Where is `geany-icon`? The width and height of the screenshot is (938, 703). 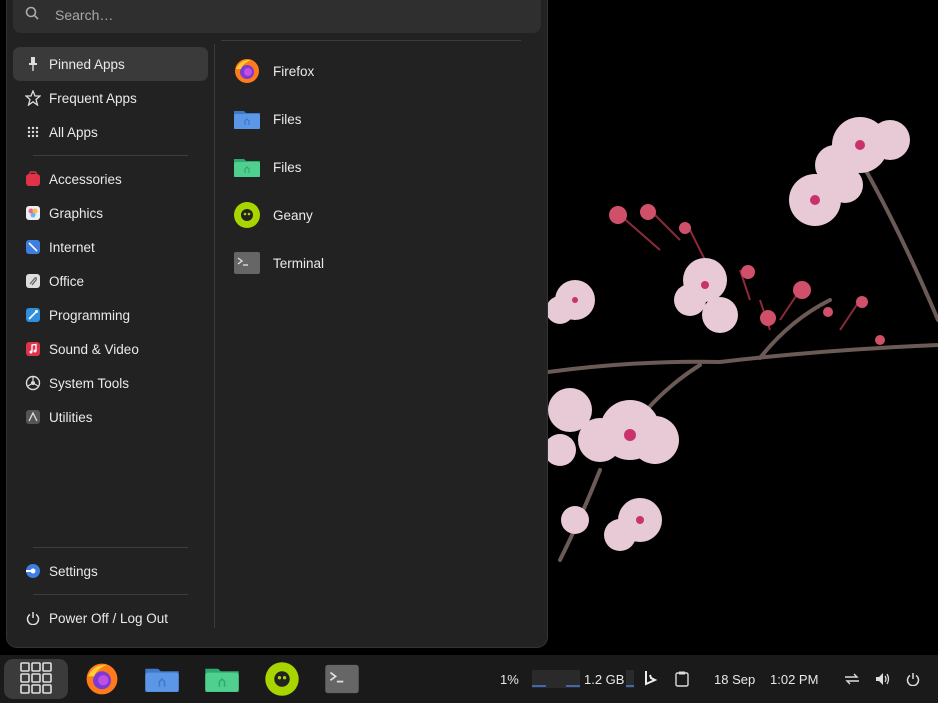 geany-icon is located at coordinates (247, 215).